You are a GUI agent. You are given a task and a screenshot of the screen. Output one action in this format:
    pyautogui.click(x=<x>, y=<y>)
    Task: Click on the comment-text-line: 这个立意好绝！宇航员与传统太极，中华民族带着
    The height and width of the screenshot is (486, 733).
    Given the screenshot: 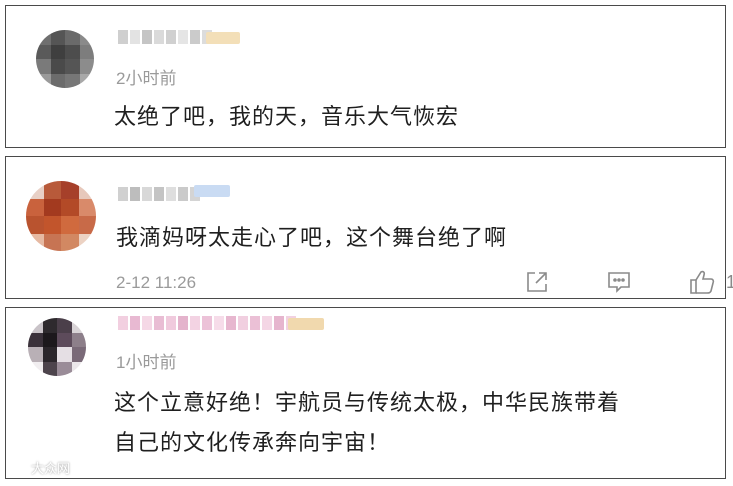 What is the action you would take?
    pyautogui.click(x=367, y=403)
    